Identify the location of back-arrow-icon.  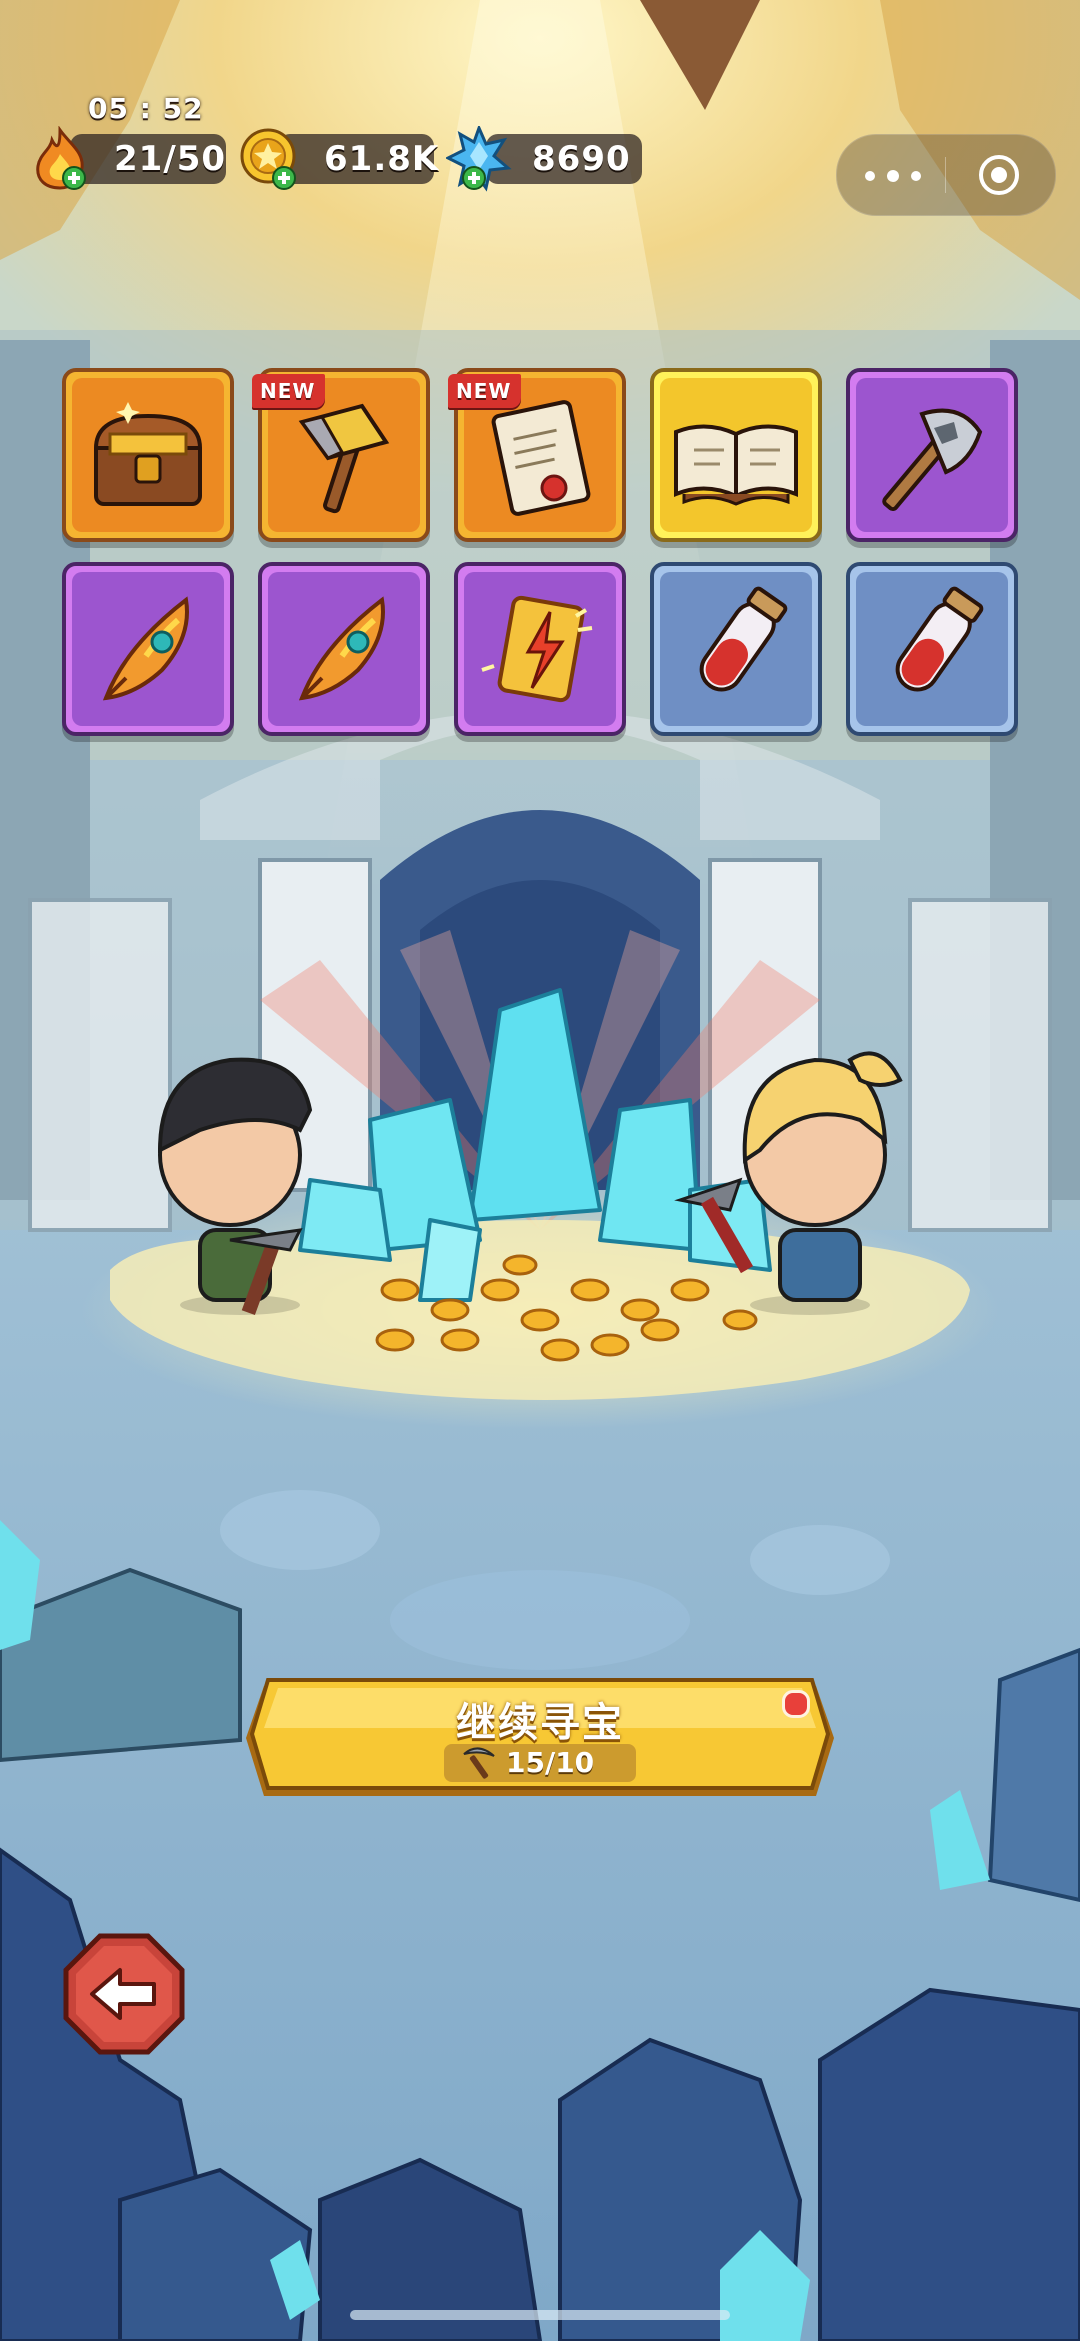
(124, 1994).